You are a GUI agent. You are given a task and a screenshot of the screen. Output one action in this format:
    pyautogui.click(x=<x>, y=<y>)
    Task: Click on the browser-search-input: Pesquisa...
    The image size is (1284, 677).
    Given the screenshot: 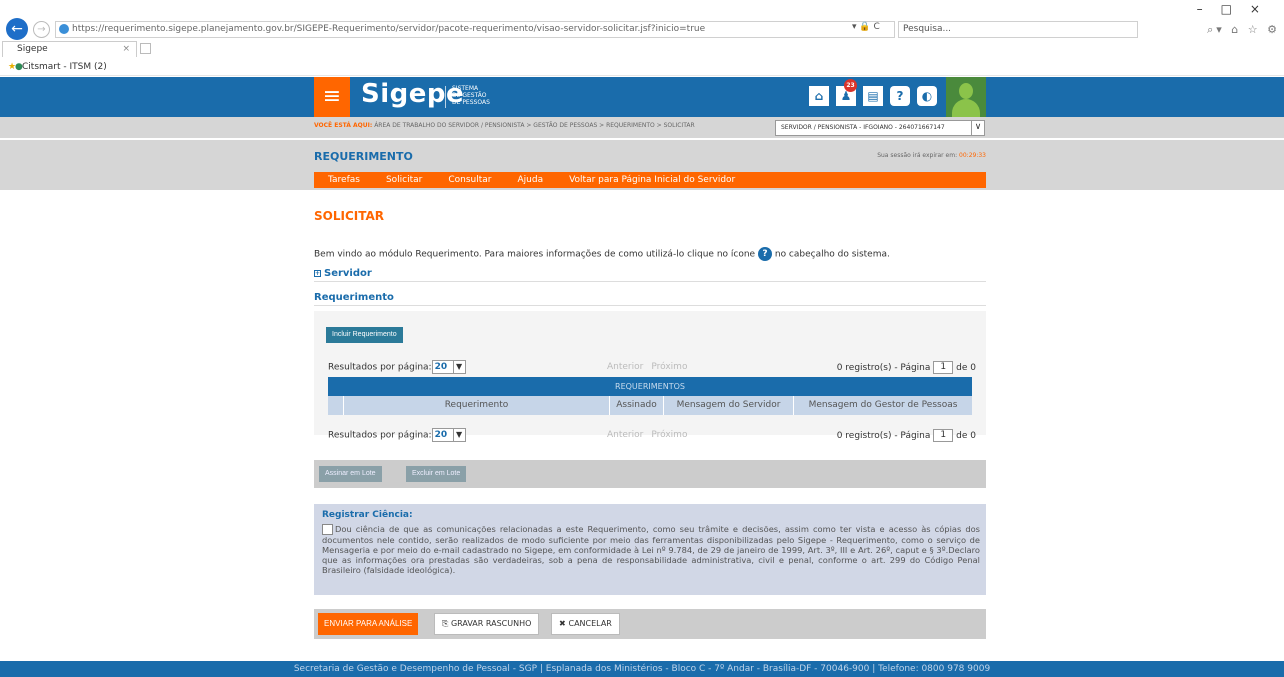 What is the action you would take?
    pyautogui.click(x=1018, y=29)
    